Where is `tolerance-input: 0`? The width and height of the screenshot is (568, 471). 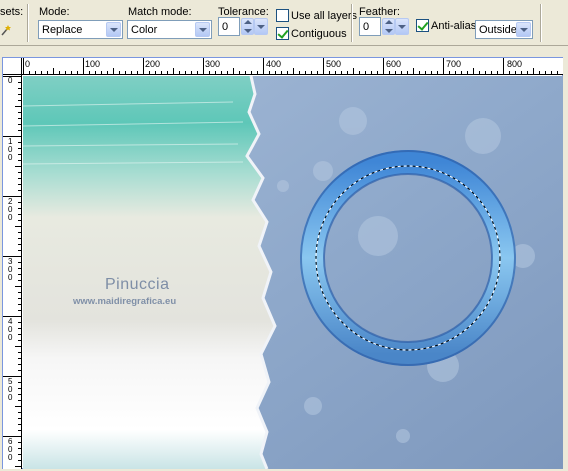
tolerance-input: 0 is located at coordinates (229, 26).